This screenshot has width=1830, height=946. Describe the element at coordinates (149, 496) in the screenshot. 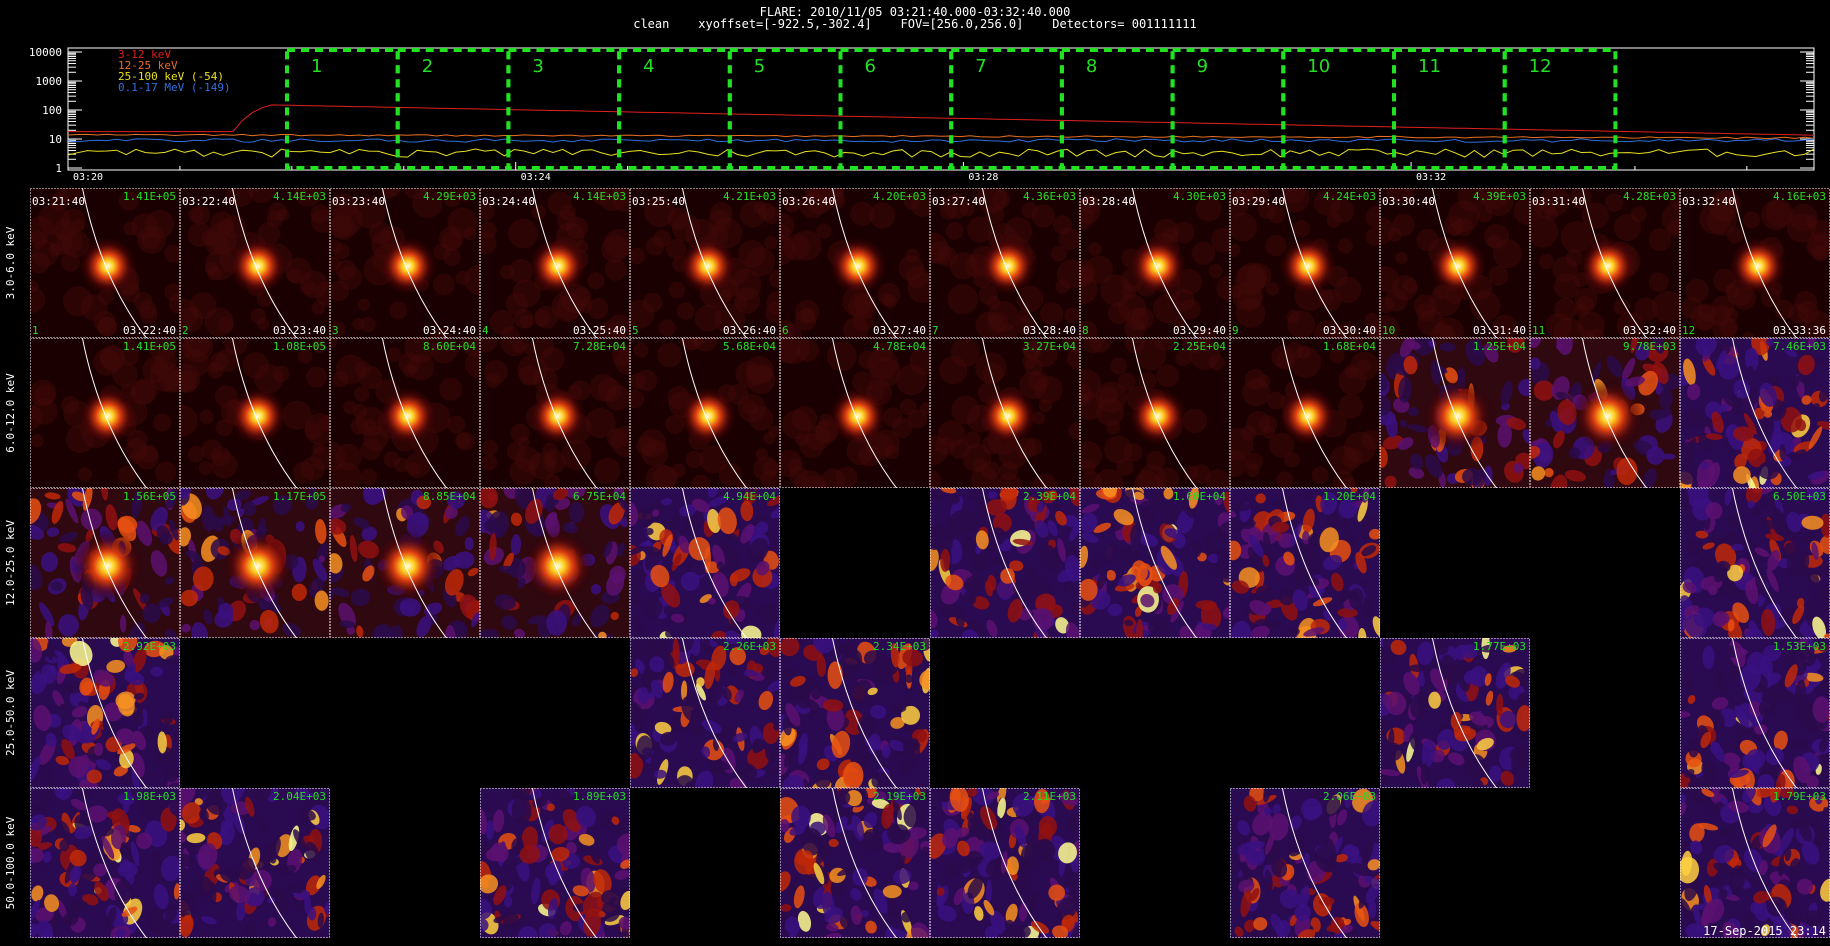

I see `peak-value: 1.56E+05` at that location.